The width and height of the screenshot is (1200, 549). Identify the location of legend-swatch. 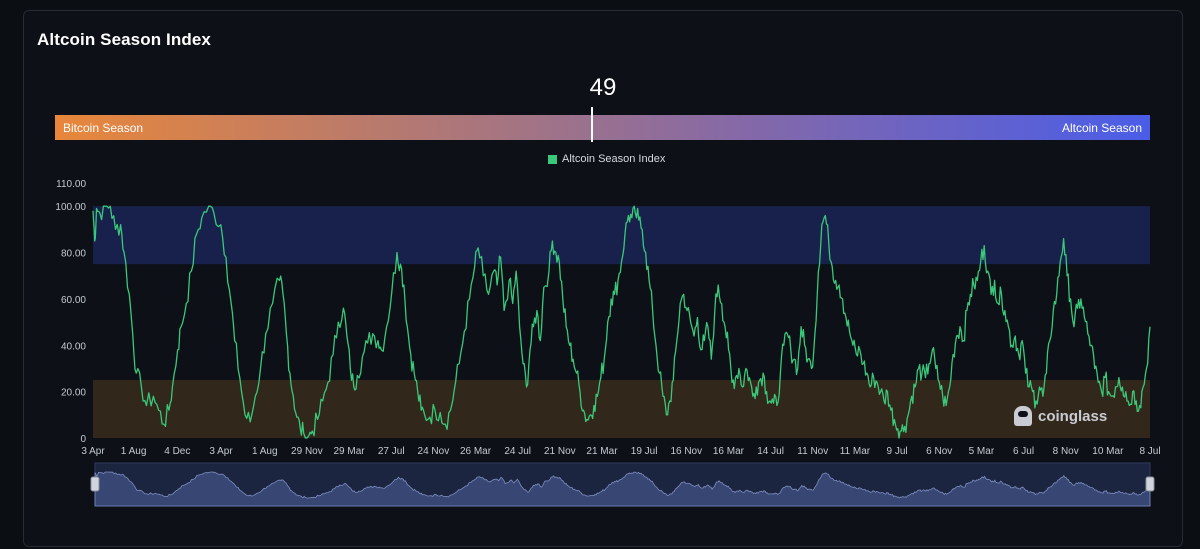
(552, 159).